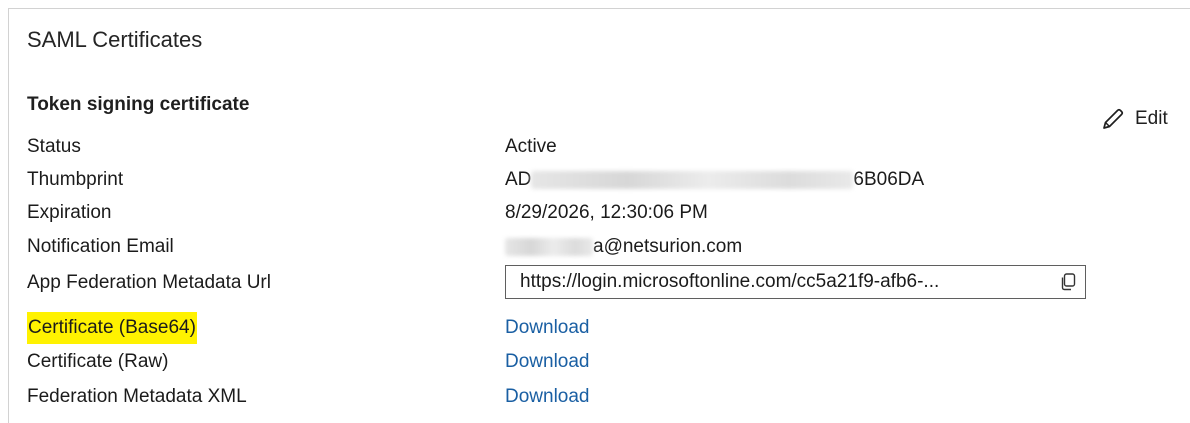  What do you see at coordinates (100, 246) in the screenshot?
I see `notification-email-label: Notification Email` at bounding box center [100, 246].